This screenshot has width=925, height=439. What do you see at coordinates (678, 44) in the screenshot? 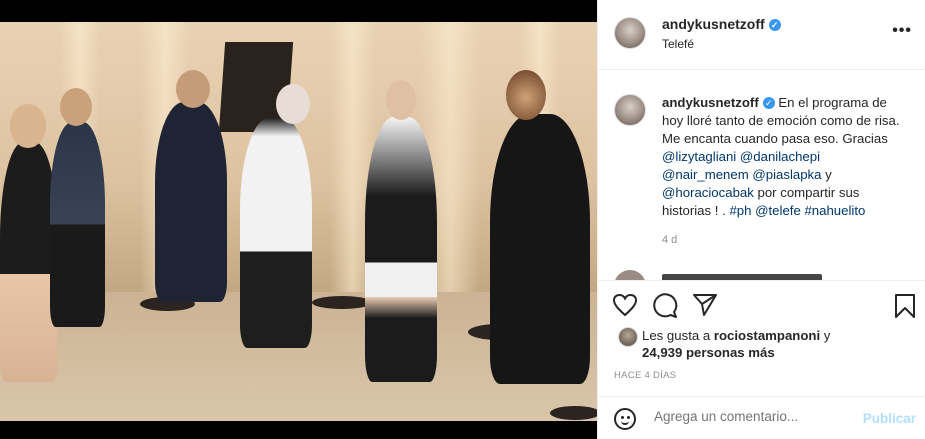
I see `post-location: Telefé` at bounding box center [678, 44].